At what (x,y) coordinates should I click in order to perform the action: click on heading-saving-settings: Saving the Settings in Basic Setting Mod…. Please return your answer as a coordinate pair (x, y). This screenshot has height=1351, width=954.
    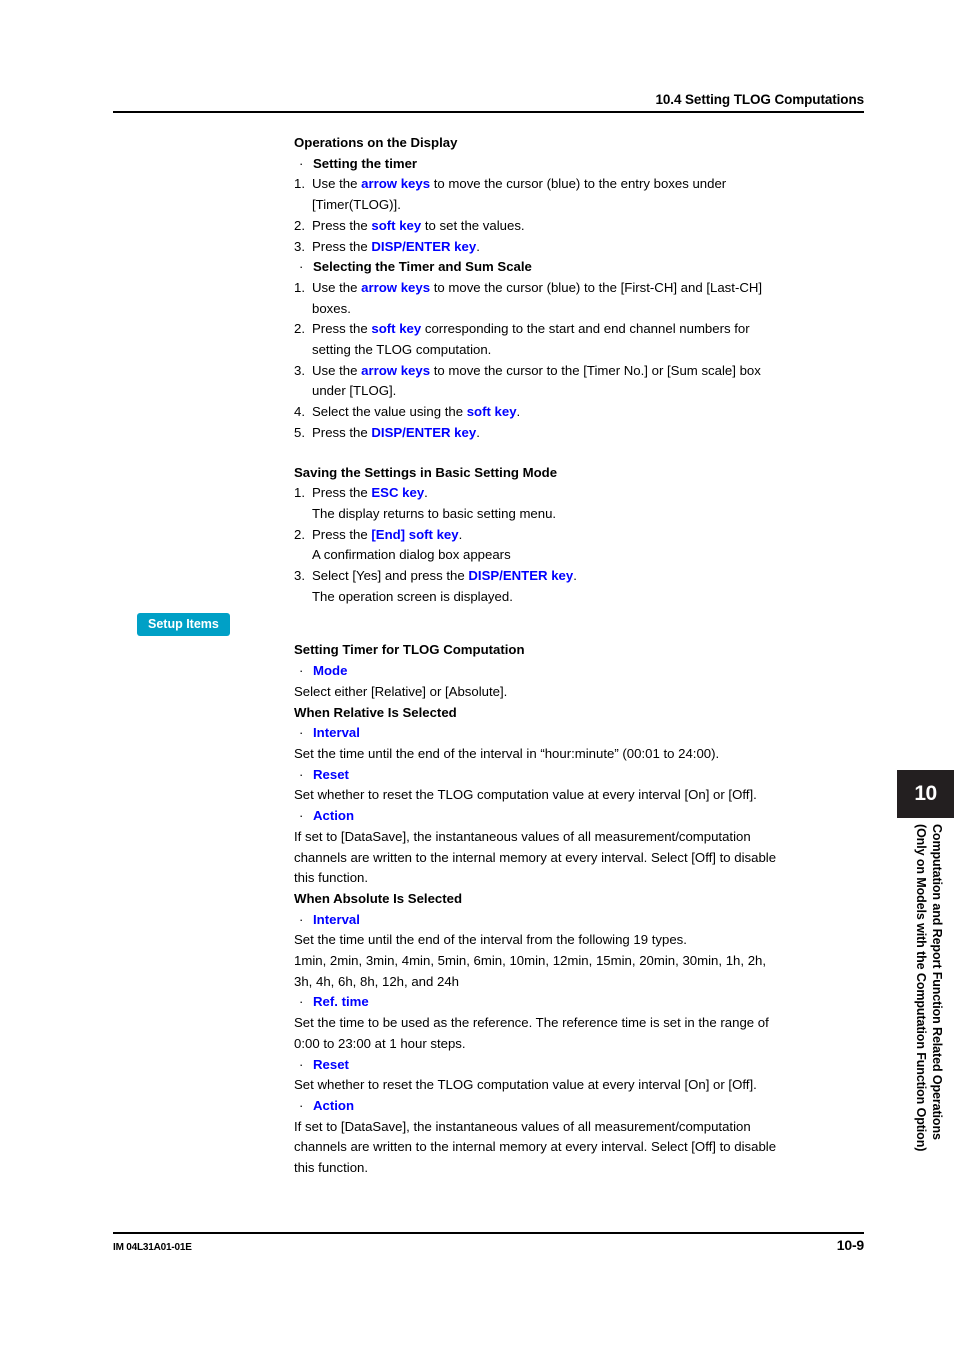
    Looking at the image, I should click on (426, 472).